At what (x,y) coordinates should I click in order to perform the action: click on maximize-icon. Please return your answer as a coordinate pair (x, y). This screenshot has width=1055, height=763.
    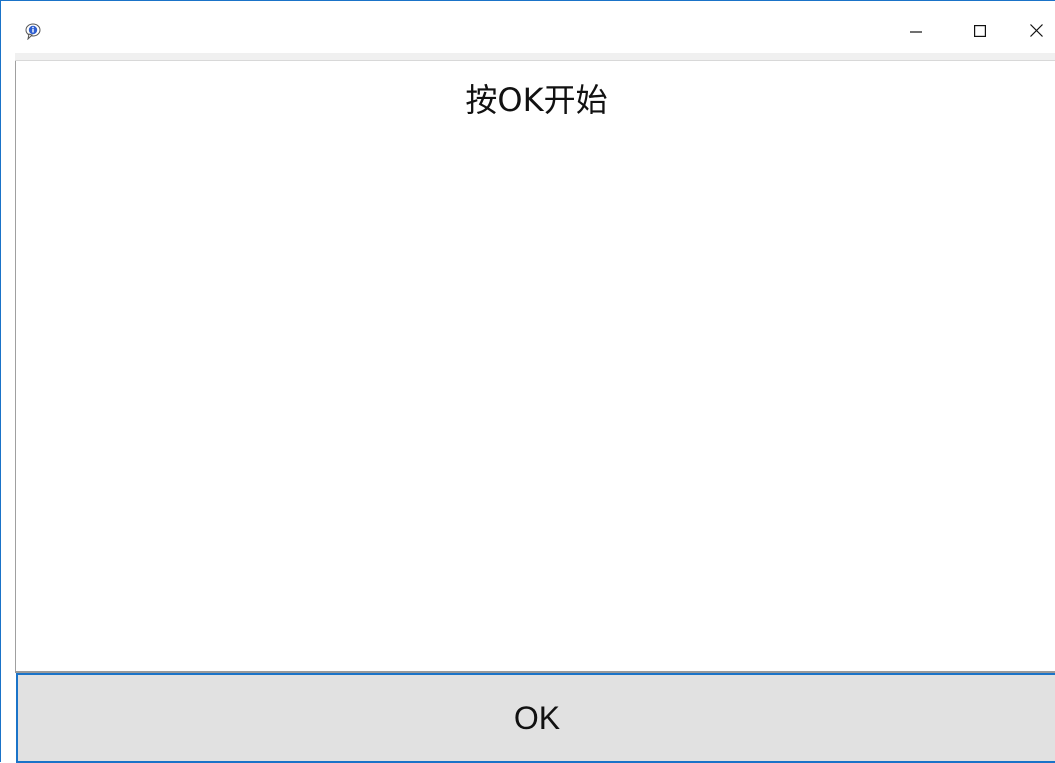
    Looking at the image, I should click on (980, 33).